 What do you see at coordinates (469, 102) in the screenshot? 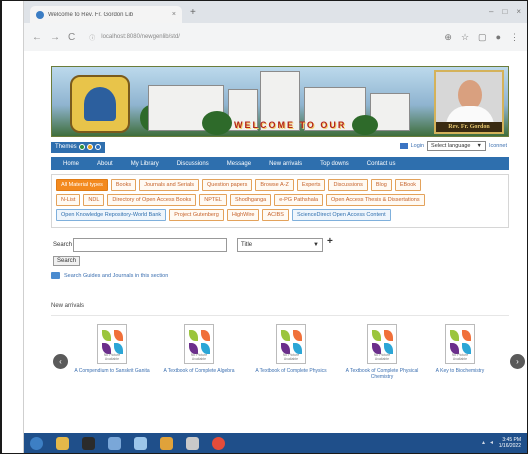
I see `founder-portrait: Rev. Fr. Gordon` at bounding box center [469, 102].